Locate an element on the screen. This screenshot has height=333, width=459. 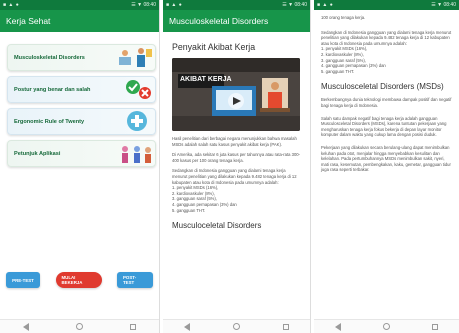
app-bar: Musculoskeletal Disorders is located at coordinates (236, 21).